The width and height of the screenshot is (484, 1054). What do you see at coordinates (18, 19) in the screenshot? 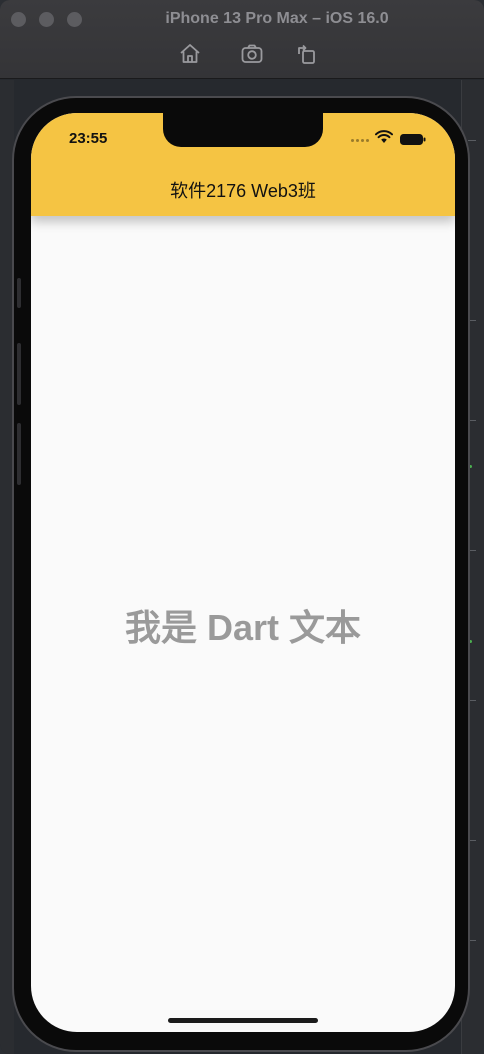
I see `close-window-button` at bounding box center [18, 19].